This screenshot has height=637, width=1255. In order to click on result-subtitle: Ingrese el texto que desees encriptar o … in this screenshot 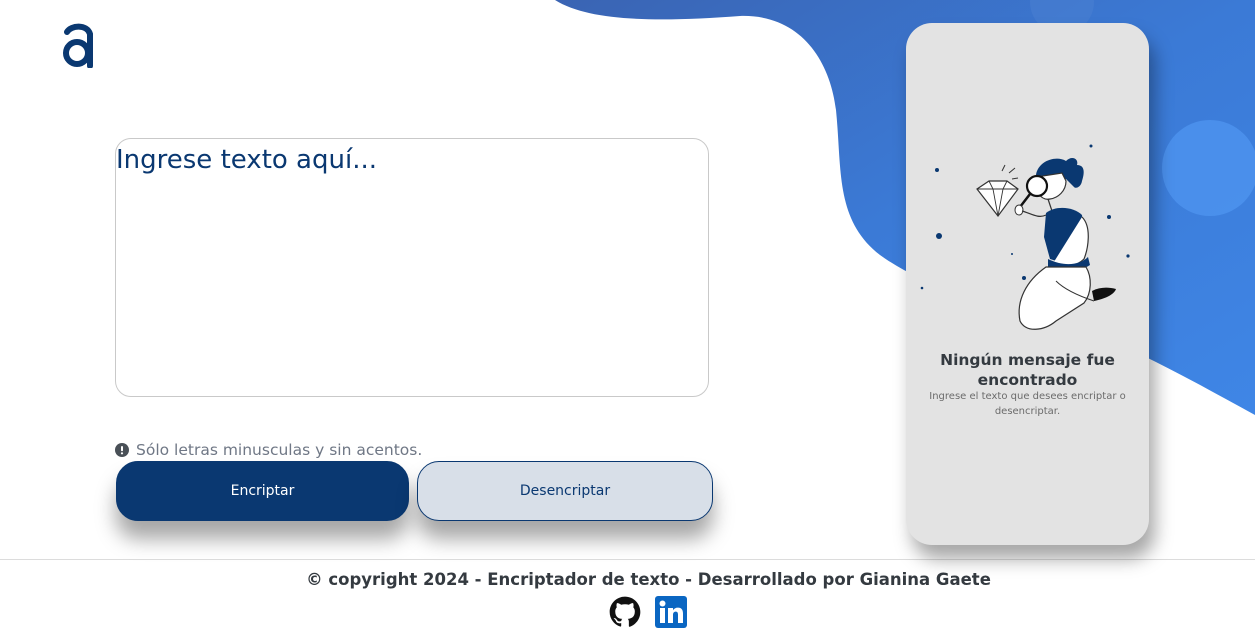, I will do `click(1027, 404)`.